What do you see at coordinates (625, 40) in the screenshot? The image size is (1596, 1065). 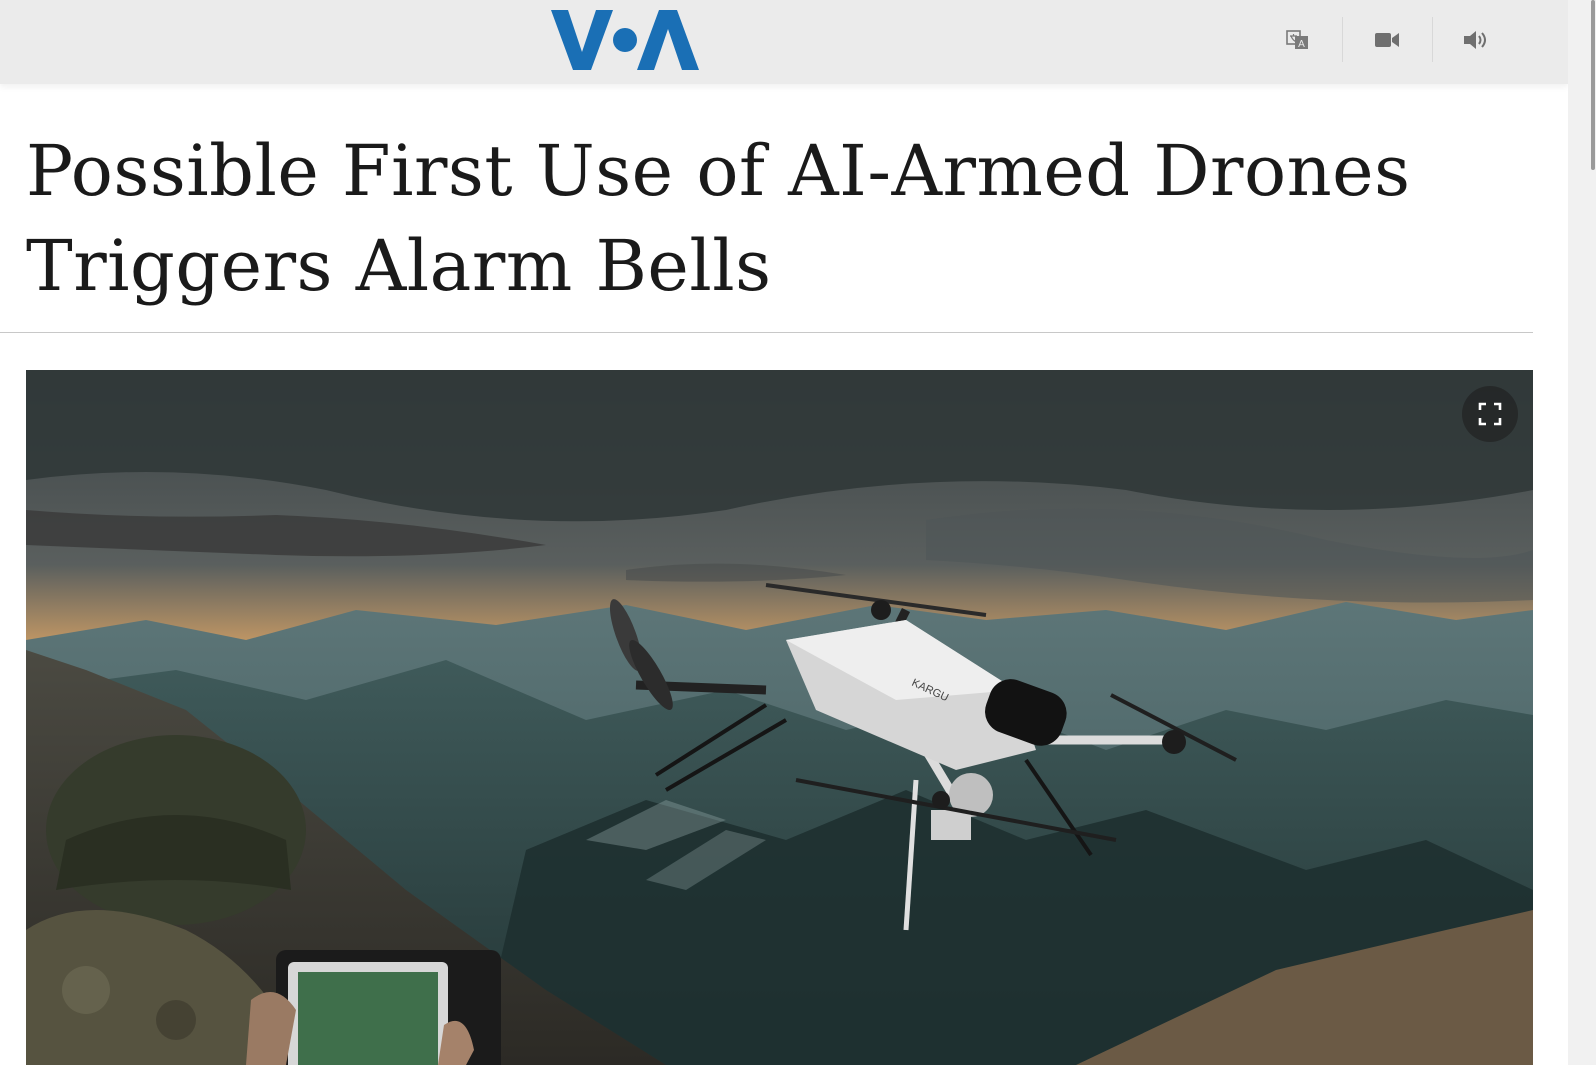 I see `voa-logo` at bounding box center [625, 40].